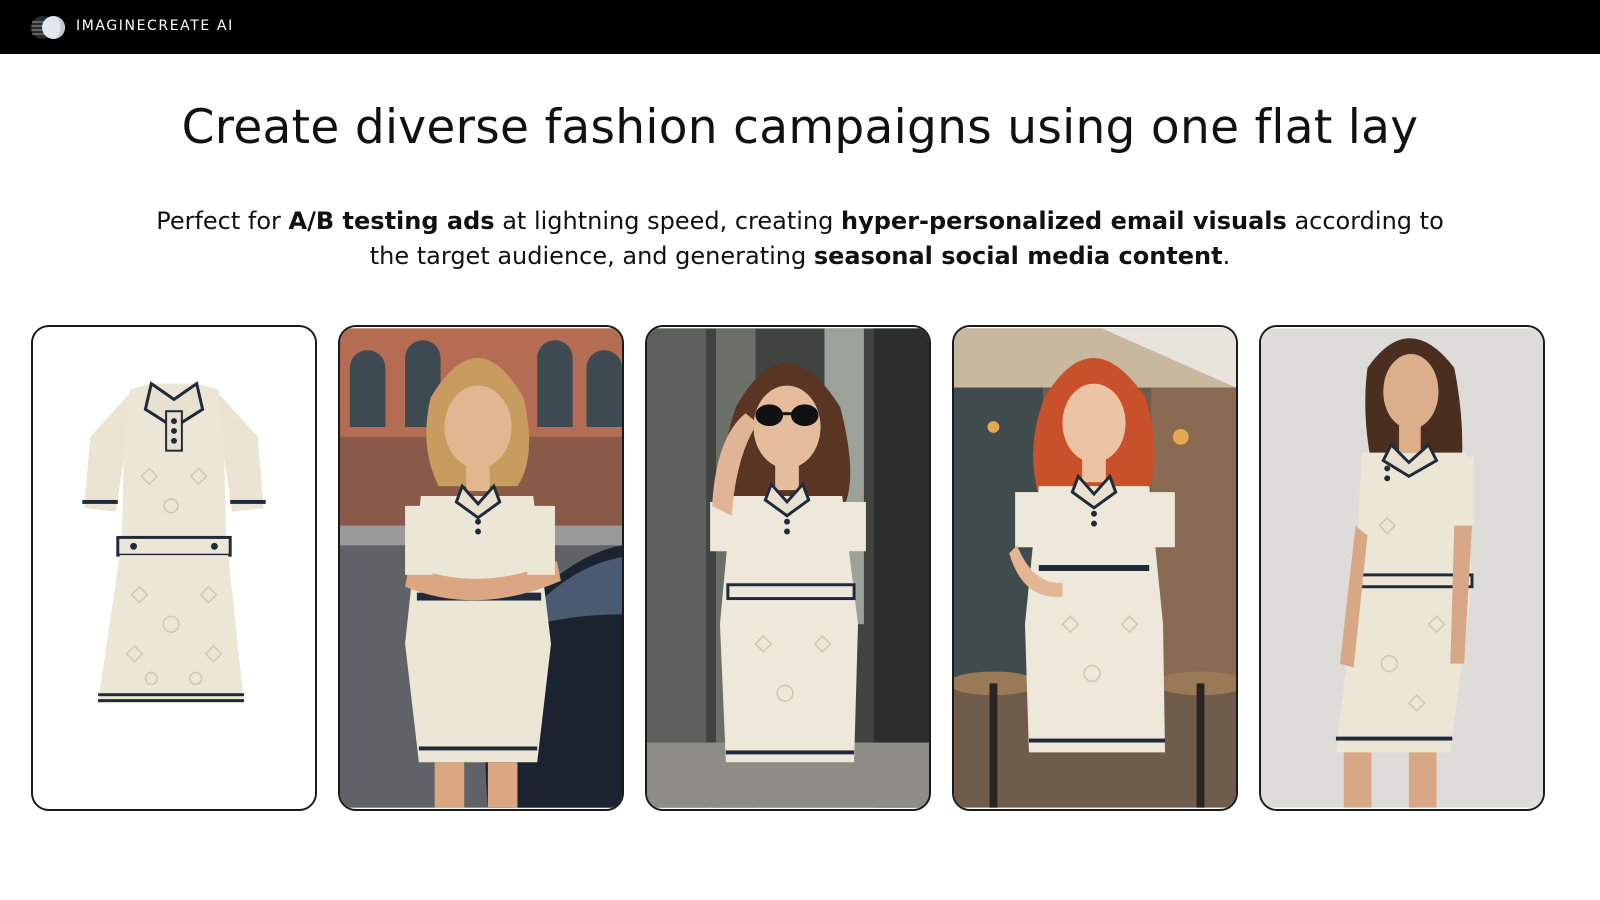 This screenshot has width=1600, height=900. I want to click on gallery-card-cafe-model, so click(1095, 568).